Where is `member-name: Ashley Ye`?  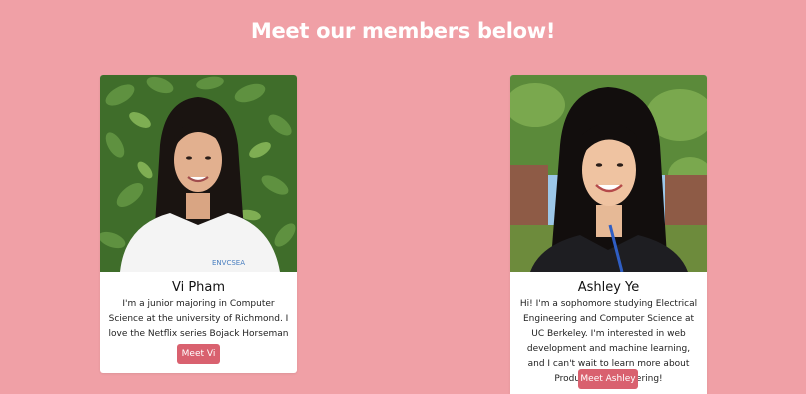
member-name: Ashley Ye is located at coordinates (608, 287).